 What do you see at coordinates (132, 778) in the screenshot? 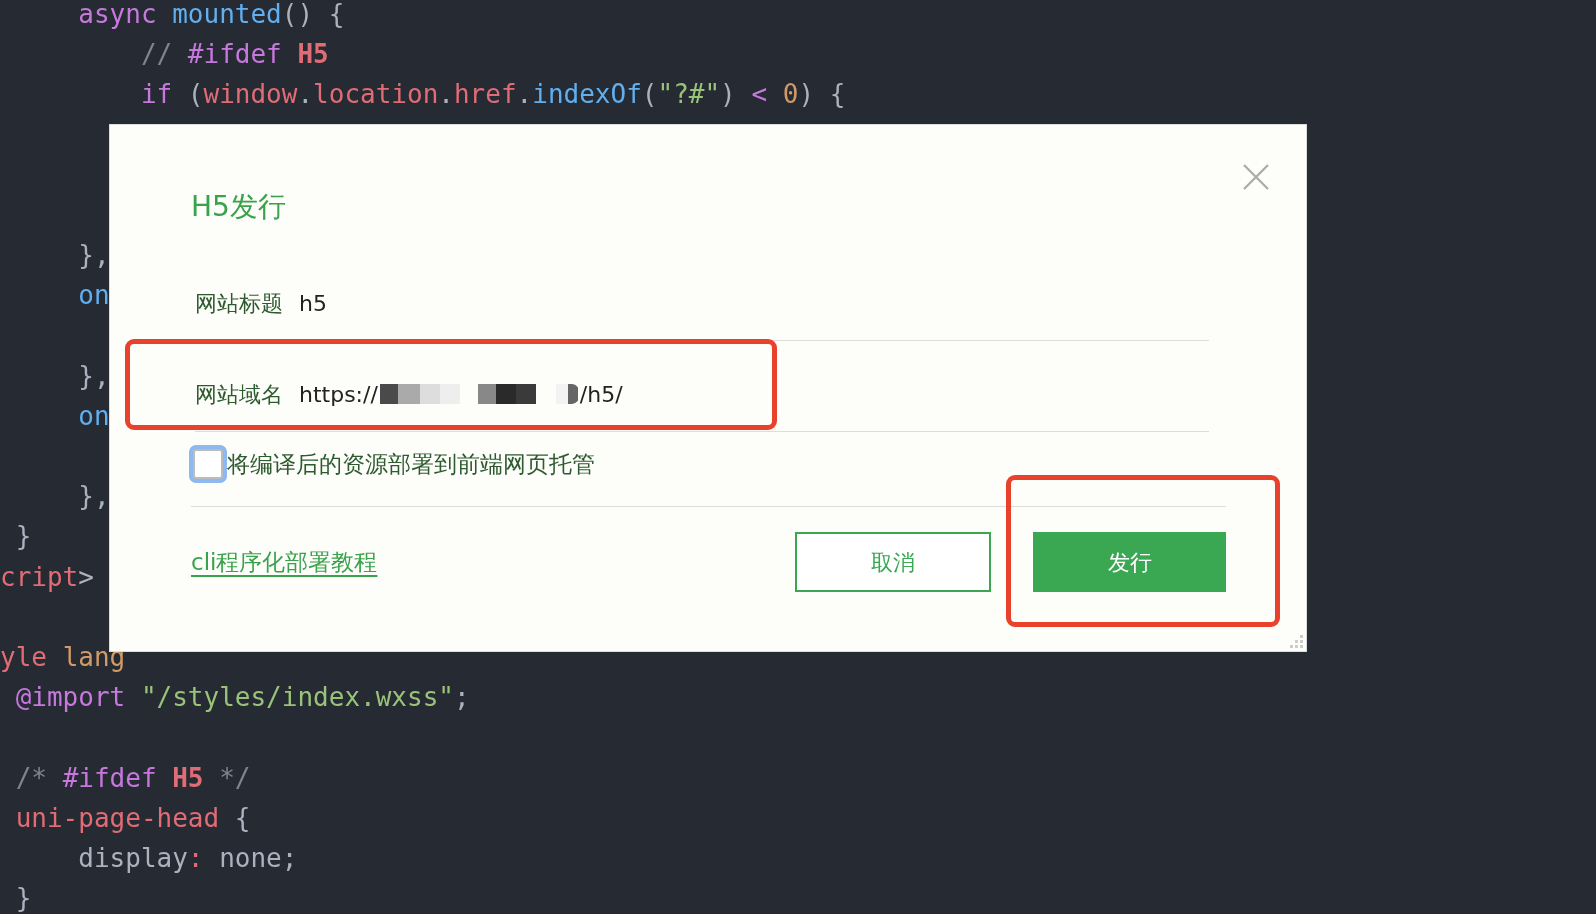
I see `code-line: /* #ifdef H5 */` at bounding box center [132, 778].